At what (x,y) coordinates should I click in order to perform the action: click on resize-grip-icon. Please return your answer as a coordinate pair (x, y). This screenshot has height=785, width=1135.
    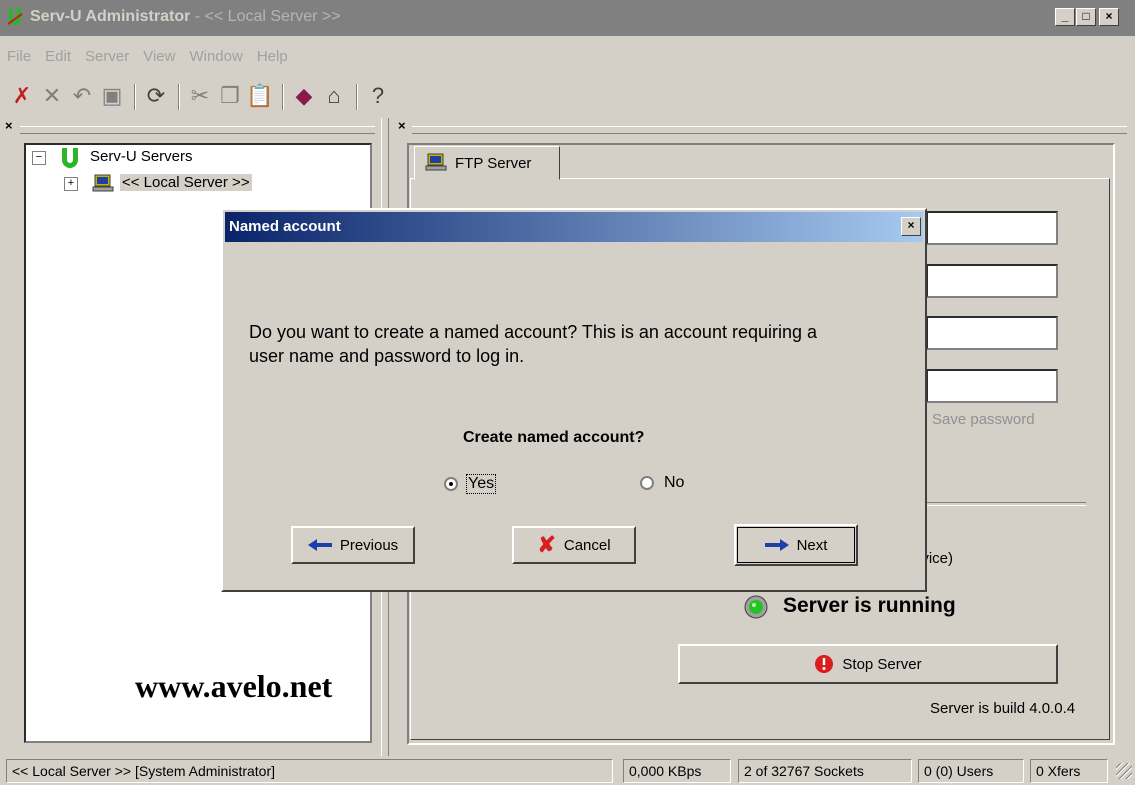
    Looking at the image, I should click on (1124, 771).